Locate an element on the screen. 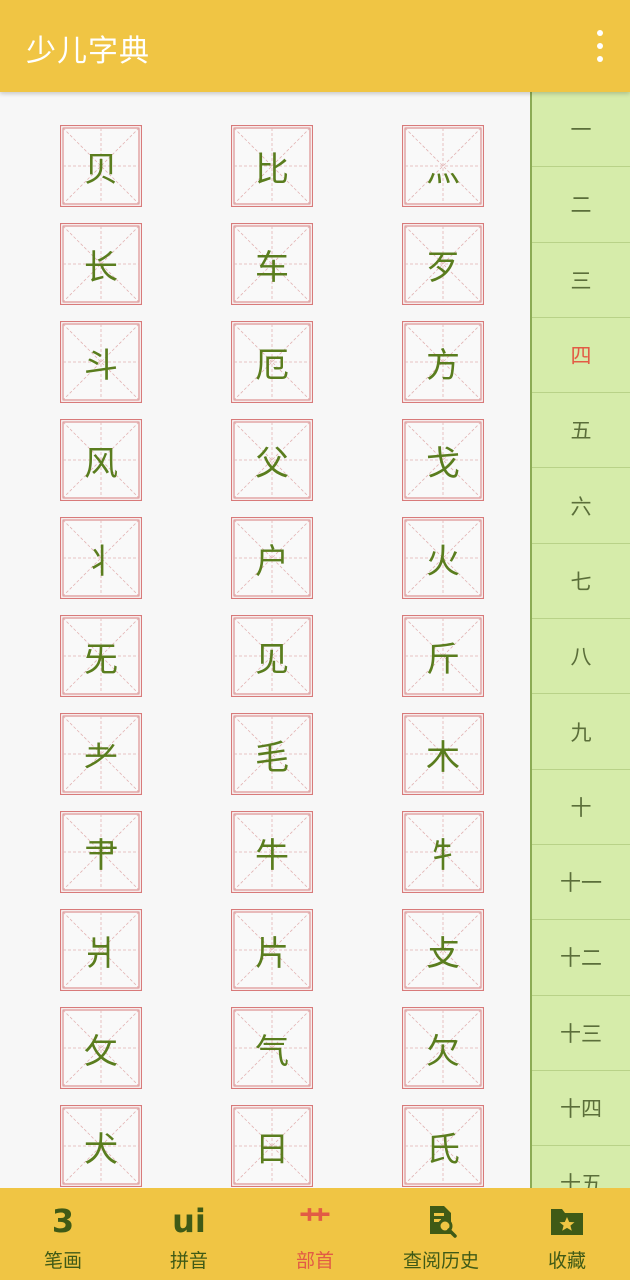 The image size is (630, 1280). radical-cell: 牛 is located at coordinates (272, 852).